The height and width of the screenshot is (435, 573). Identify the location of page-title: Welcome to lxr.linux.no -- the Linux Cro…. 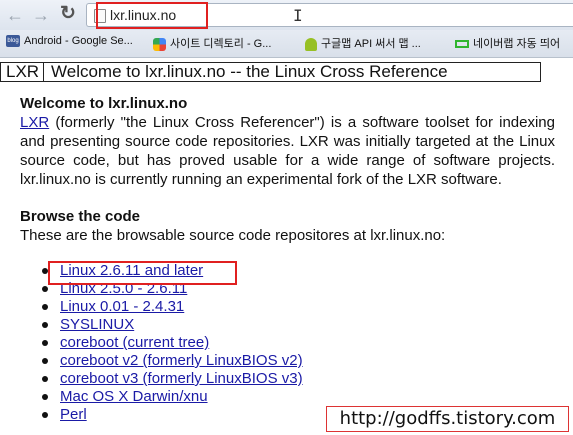
(249, 71).